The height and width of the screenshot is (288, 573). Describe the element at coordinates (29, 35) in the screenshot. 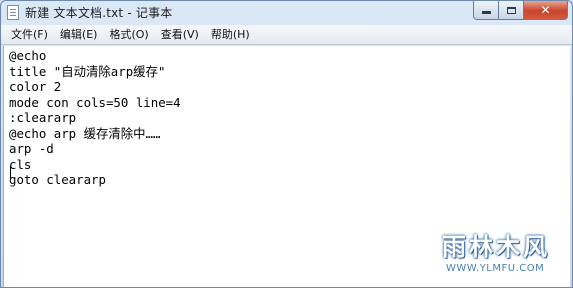

I see `menu-file: 文件(F)` at that location.